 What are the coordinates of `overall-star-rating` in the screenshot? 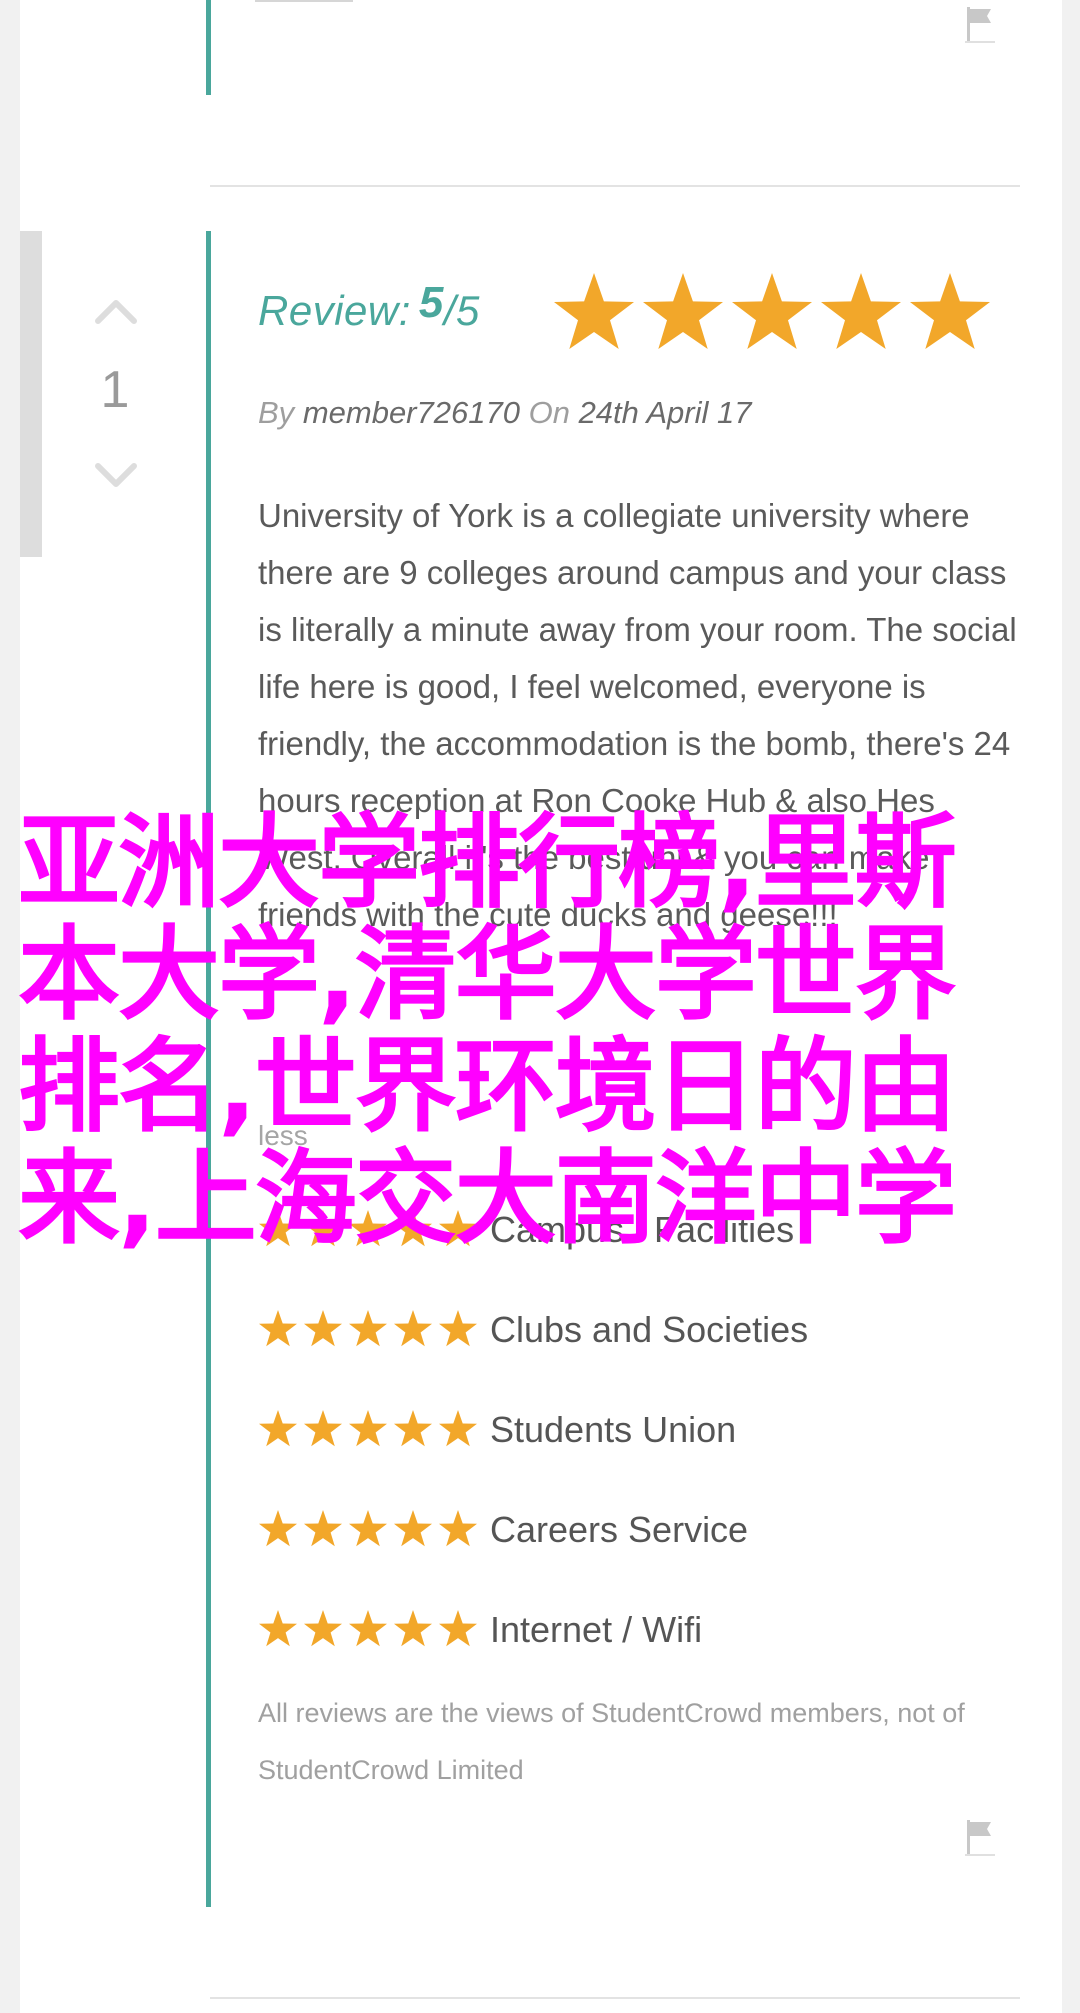 It's located at (772, 311).